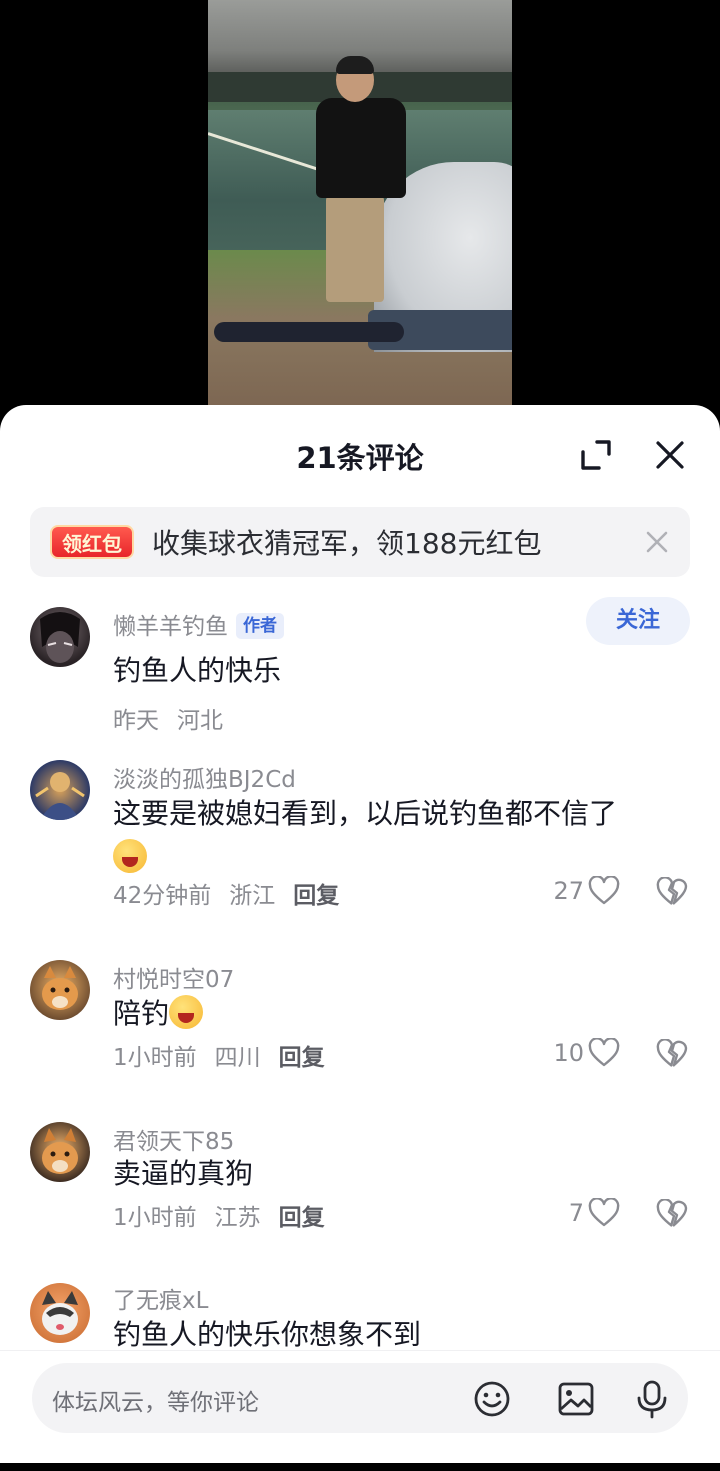  What do you see at coordinates (393, 1174) in the screenshot?
I see `comment-text: 卖逼的真狗` at bounding box center [393, 1174].